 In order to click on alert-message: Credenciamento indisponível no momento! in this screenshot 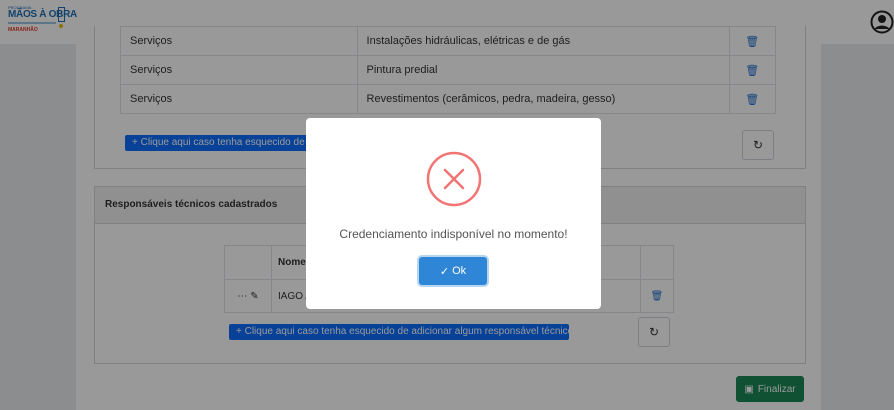, I will do `click(453, 234)`.